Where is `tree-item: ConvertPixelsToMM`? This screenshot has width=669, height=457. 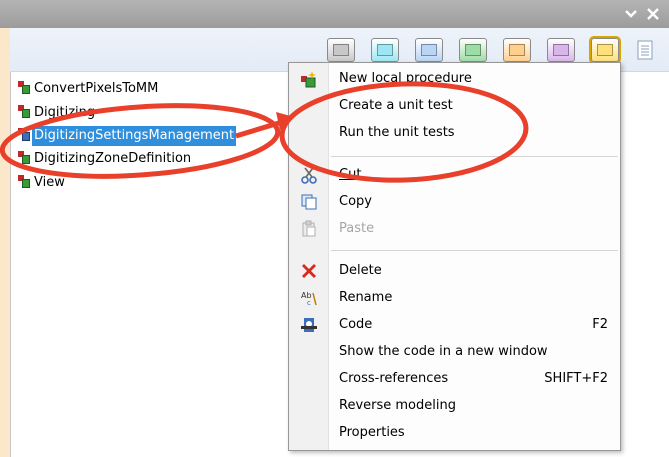 tree-item: ConvertPixelsToMM is located at coordinates (88, 89).